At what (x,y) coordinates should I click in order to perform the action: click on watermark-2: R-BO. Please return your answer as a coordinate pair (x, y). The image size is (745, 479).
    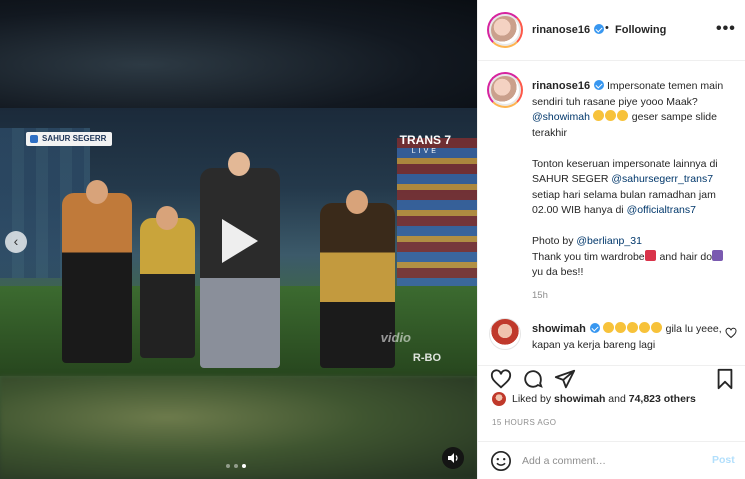
    Looking at the image, I should click on (426, 358).